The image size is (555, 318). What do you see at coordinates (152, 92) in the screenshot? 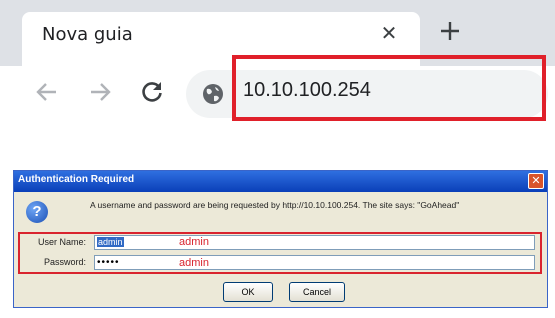
I see `reload-icon` at bounding box center [152, 92].